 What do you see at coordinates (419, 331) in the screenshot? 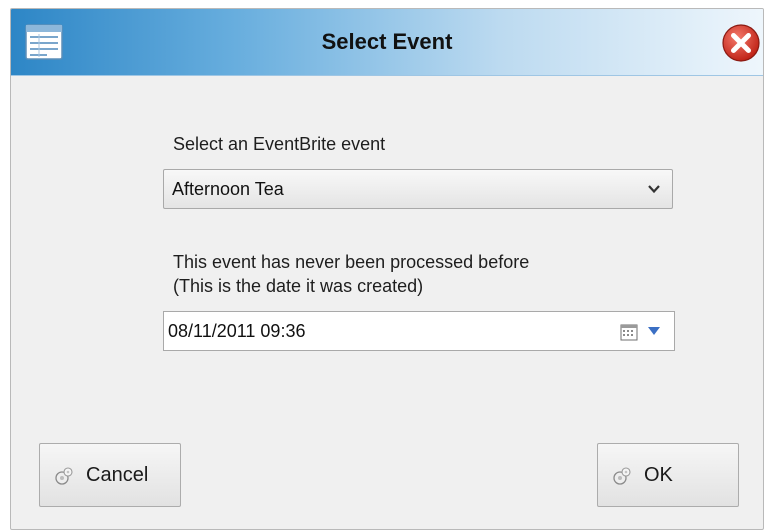
I see `date-picker-field: 08/11/2011 09:36` at bounding box center [419, 331].